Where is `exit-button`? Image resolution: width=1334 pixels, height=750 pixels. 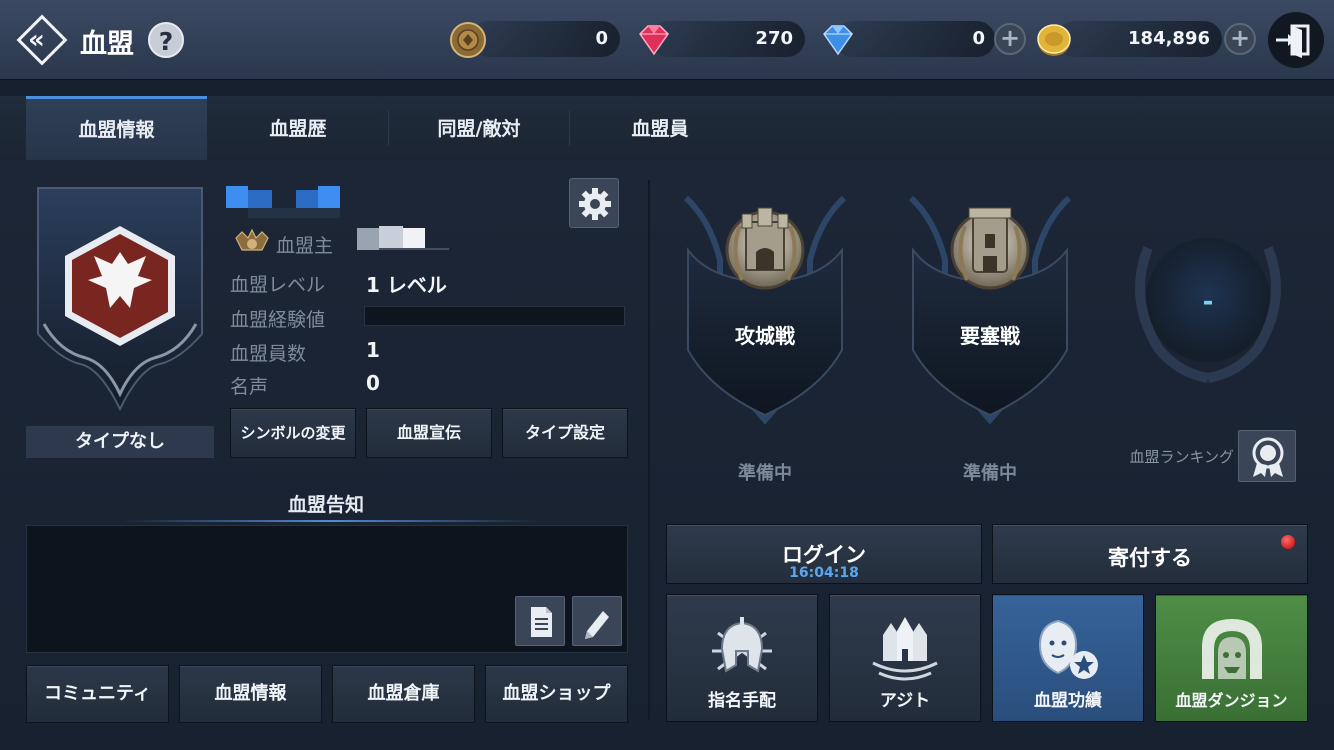
exit-button is located at coordinates (1296, 40).